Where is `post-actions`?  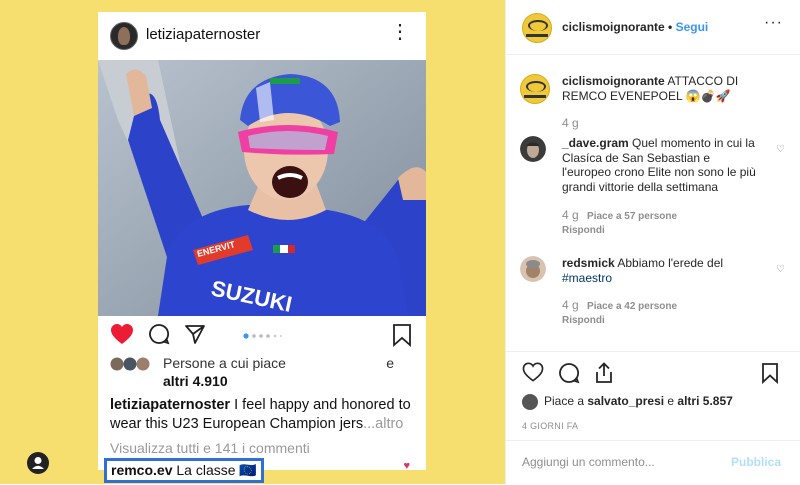 post-actions is located at coordinates (653, 371).